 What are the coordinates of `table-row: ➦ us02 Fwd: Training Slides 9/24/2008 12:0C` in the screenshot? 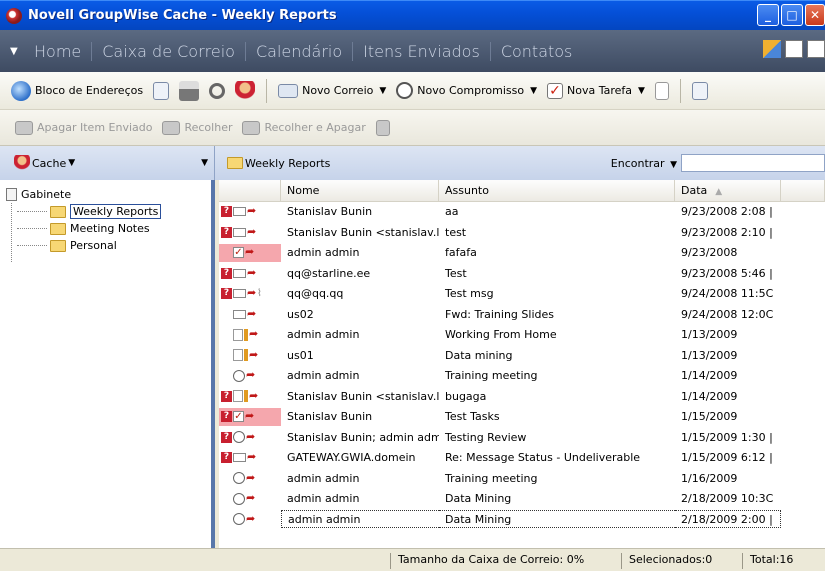 It's located at (522, 315).